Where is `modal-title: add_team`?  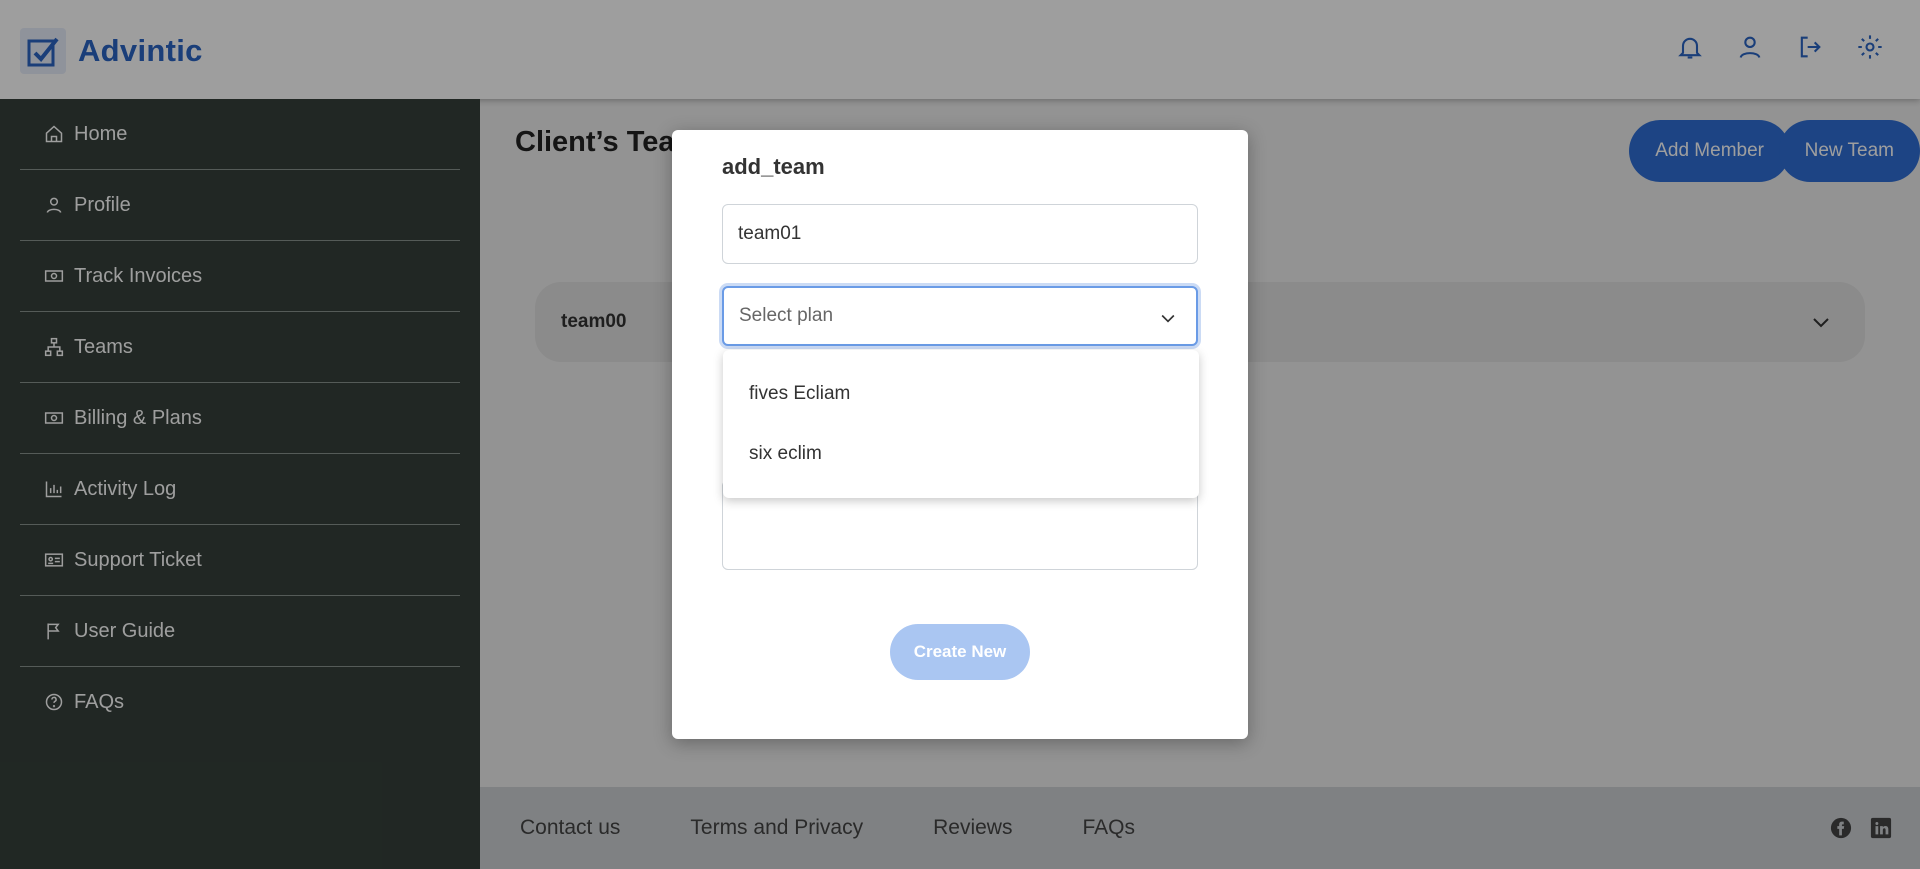 modal-title: add_team is located at coordinates (773, 166).